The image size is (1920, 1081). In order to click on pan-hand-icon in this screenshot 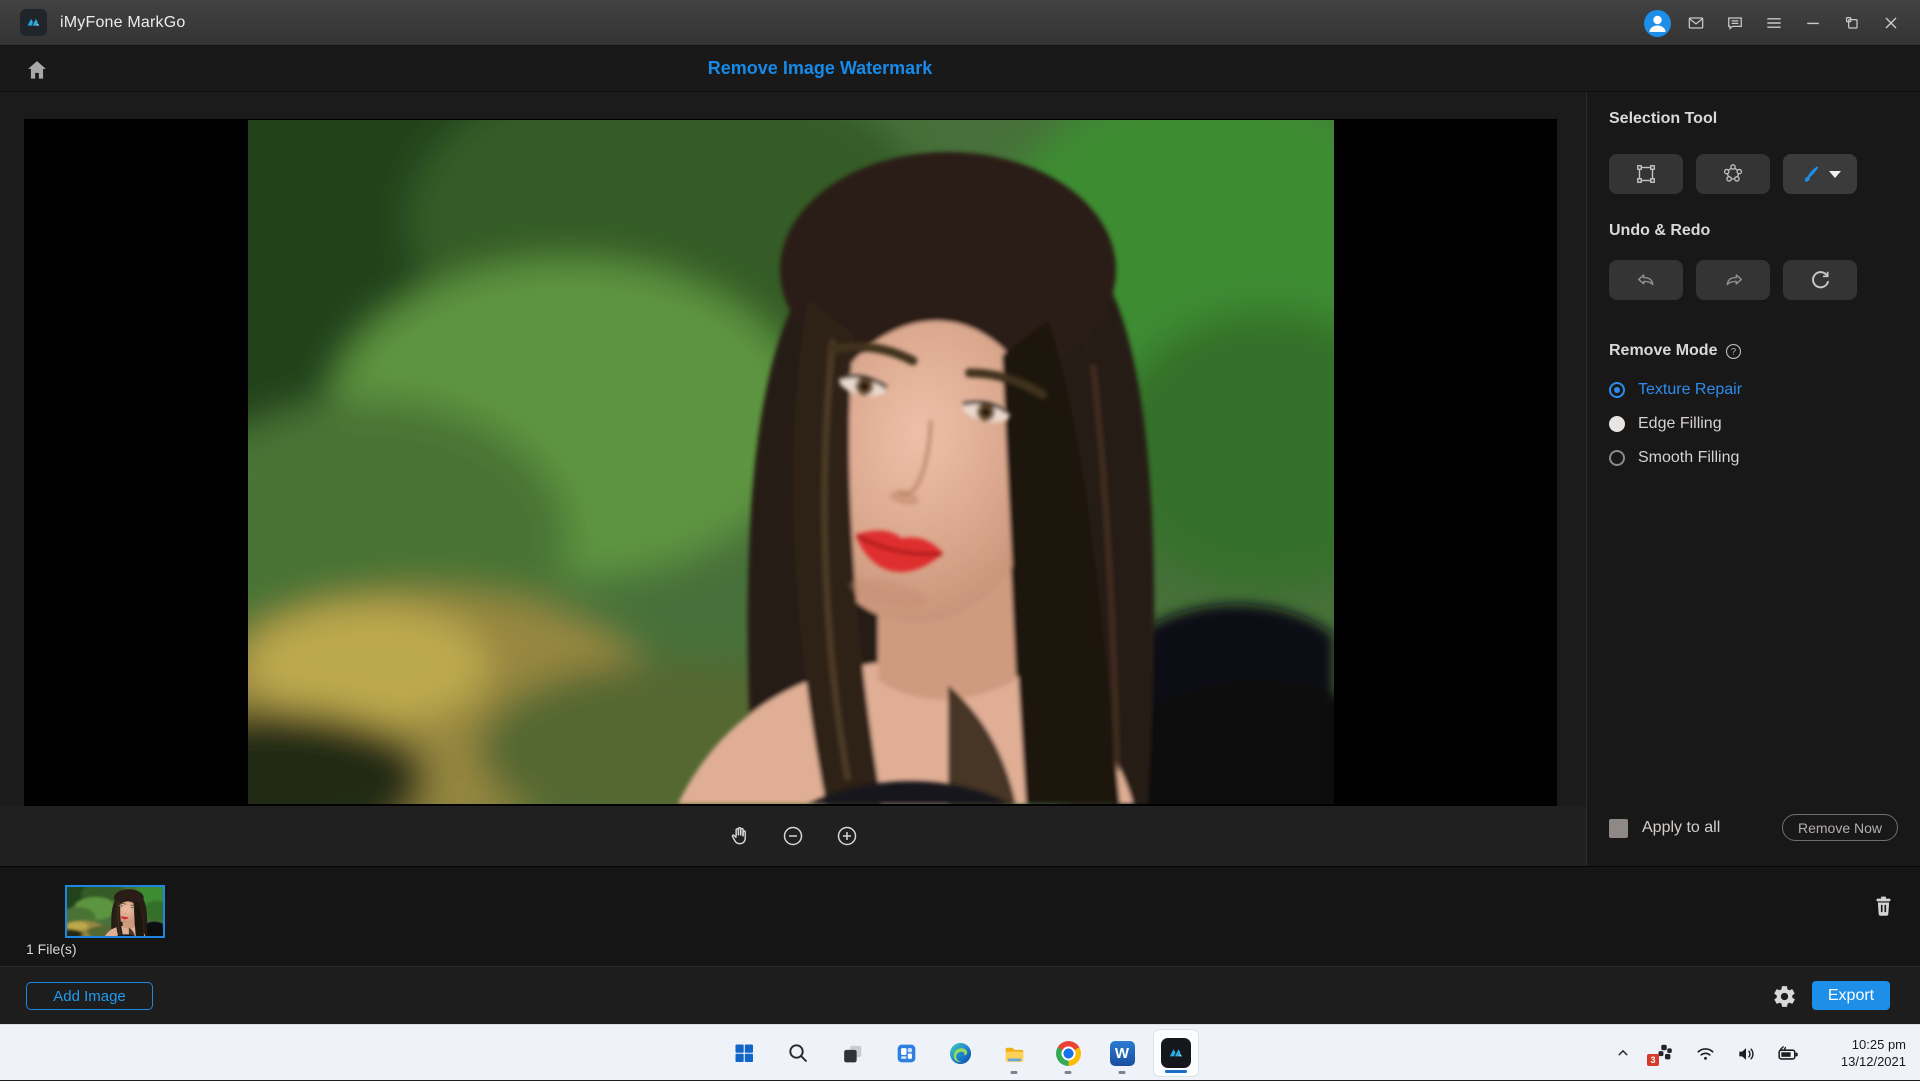, I will do `click(739, 836)`.